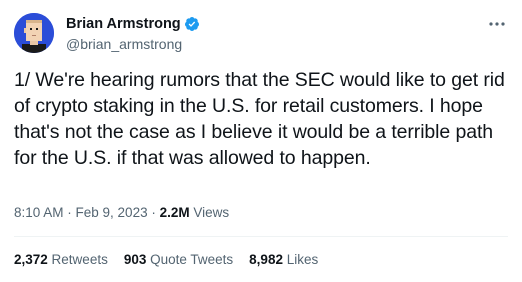 This screenshot has width=522, height=282. Describe the element at coordinates (133, 33) in the screenshot. I see `author-names: Brian Armstrong @brian_armstrong` at that location.